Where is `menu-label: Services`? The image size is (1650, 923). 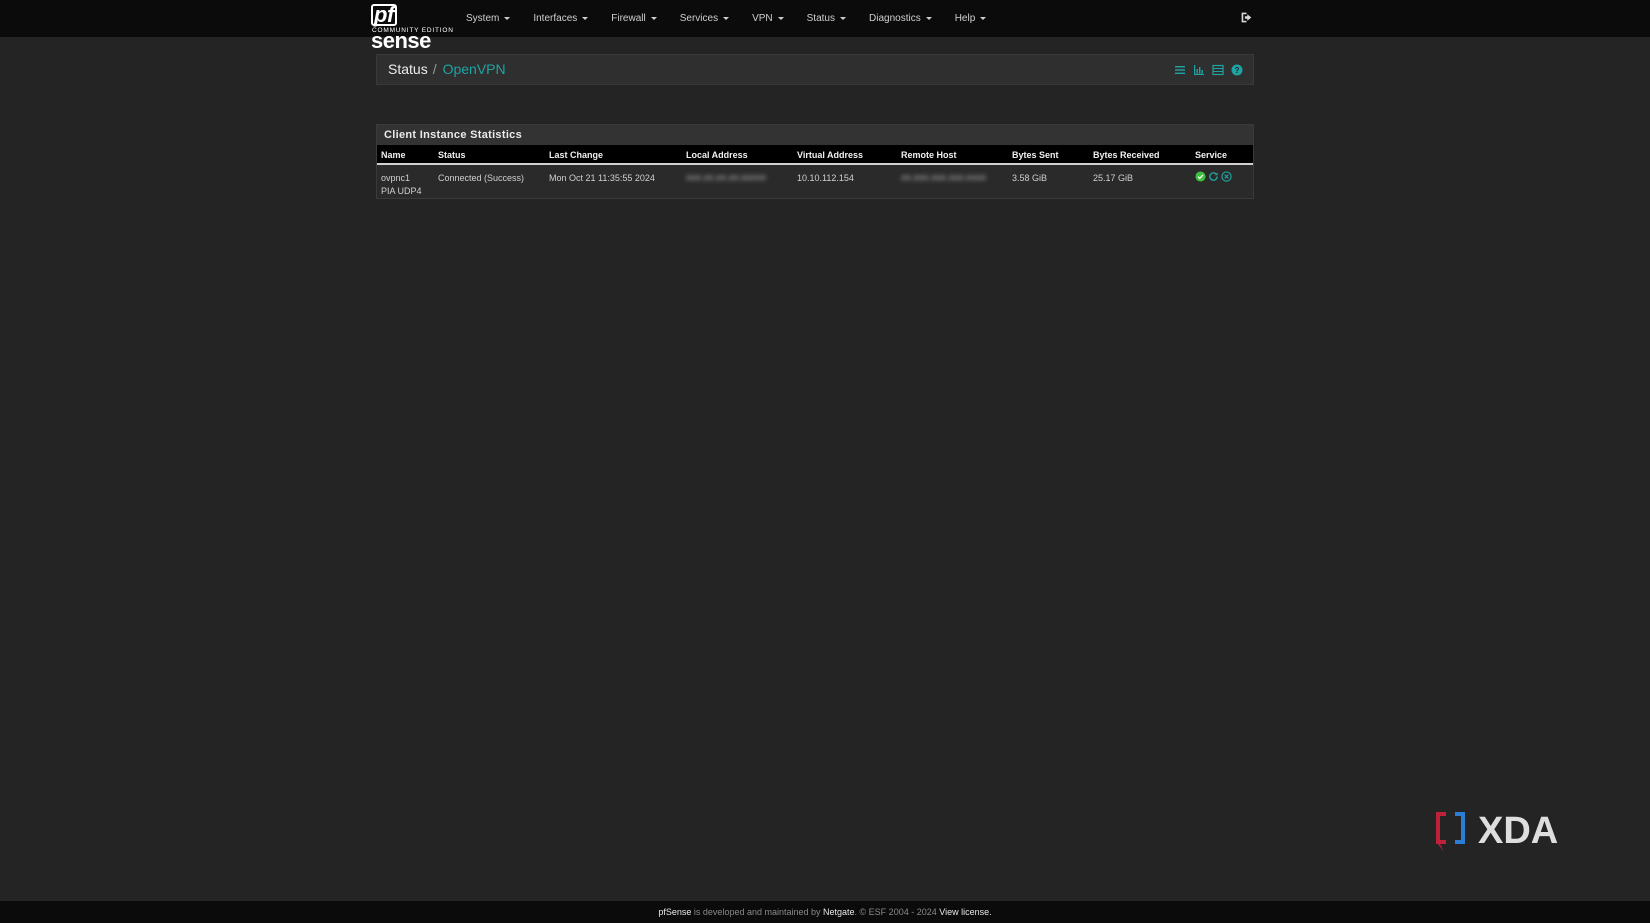 menu-label: Services is located at coordinates (699, 18).